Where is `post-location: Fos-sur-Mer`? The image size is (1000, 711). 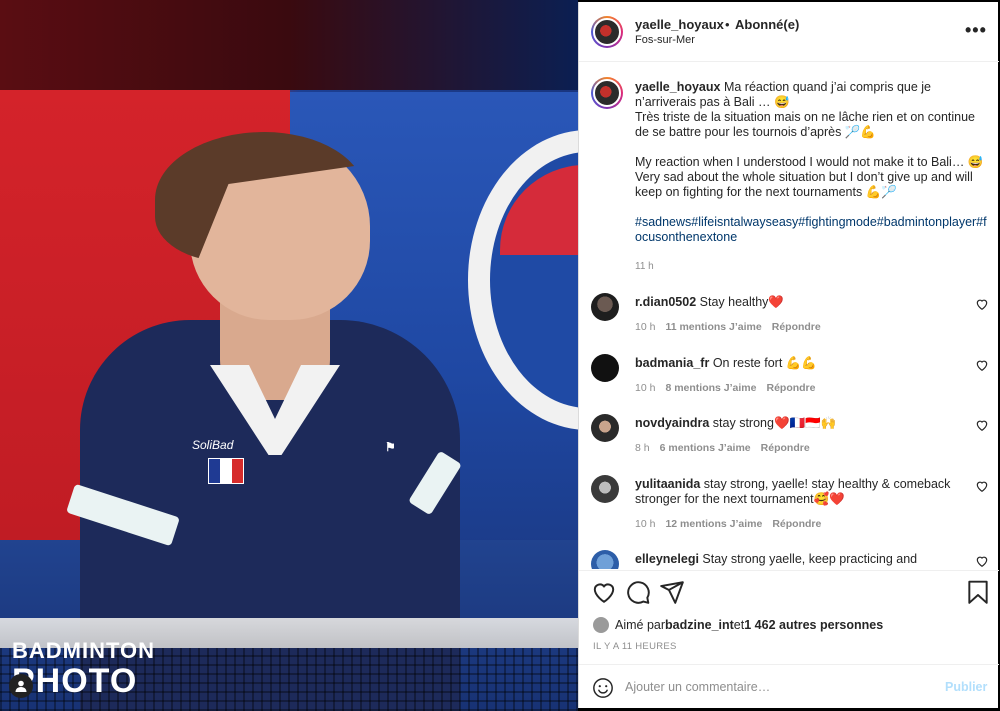 post-location: Fos-sur-Mer is located at coordinates (665, 40).